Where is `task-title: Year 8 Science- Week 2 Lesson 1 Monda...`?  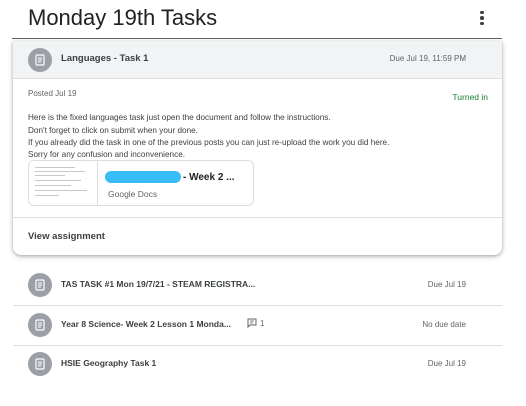
task-title: Year 8 Science- Week 2 Lesson 1 Monda... is located at coordinates (146, 324).